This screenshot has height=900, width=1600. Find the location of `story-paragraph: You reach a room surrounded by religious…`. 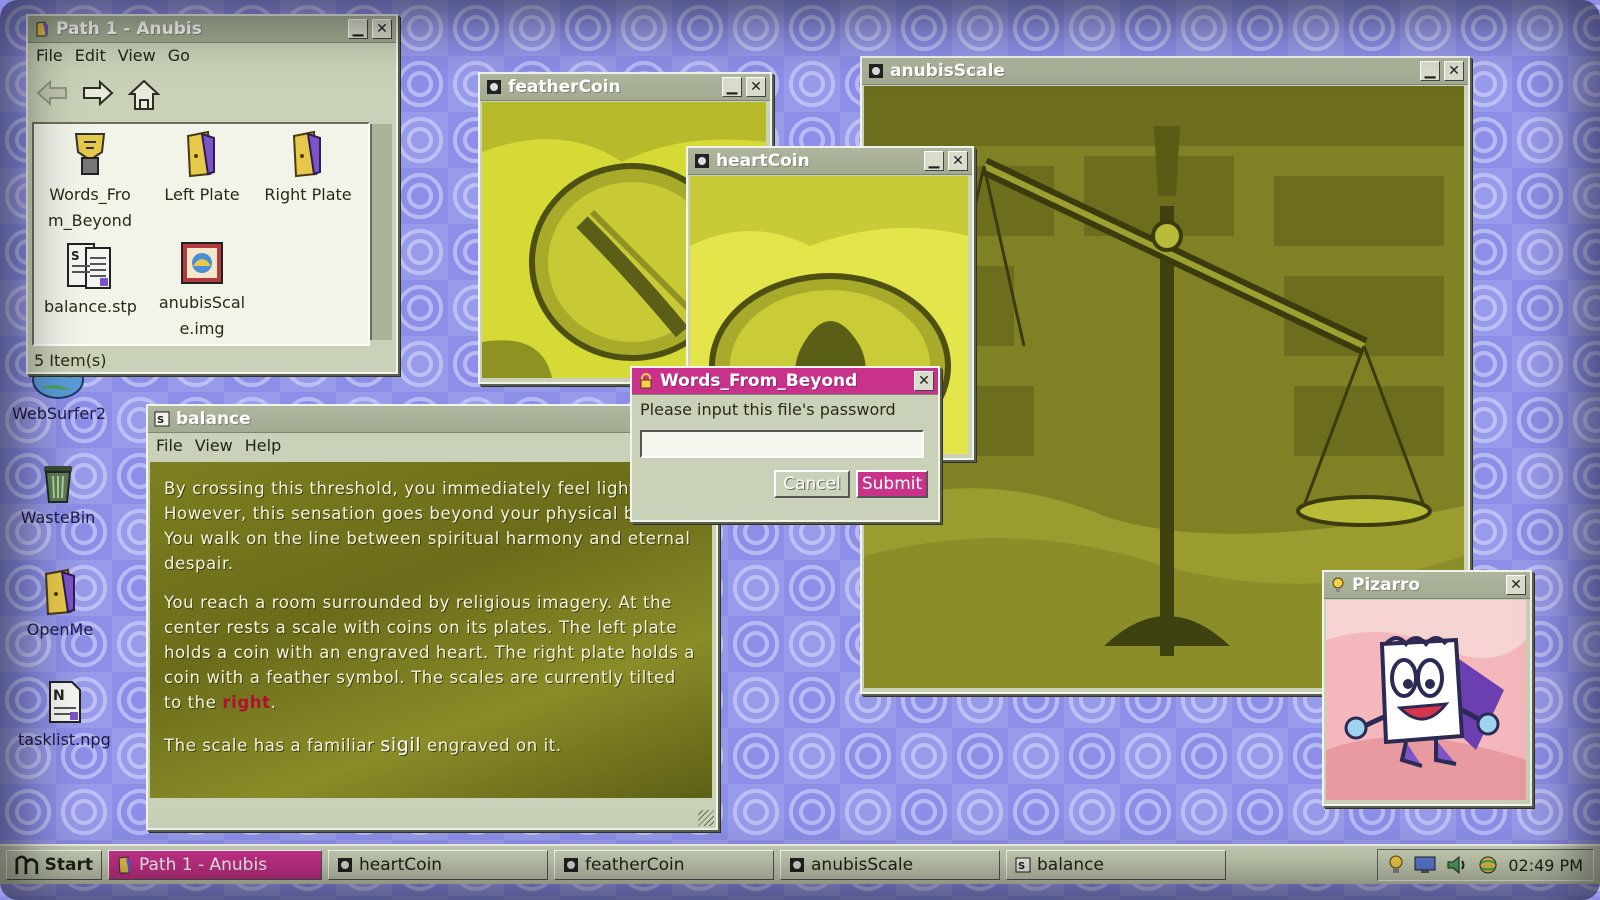

story-paragraph: You reach a room surrounded by religious… is located at coordinates (431, 652).